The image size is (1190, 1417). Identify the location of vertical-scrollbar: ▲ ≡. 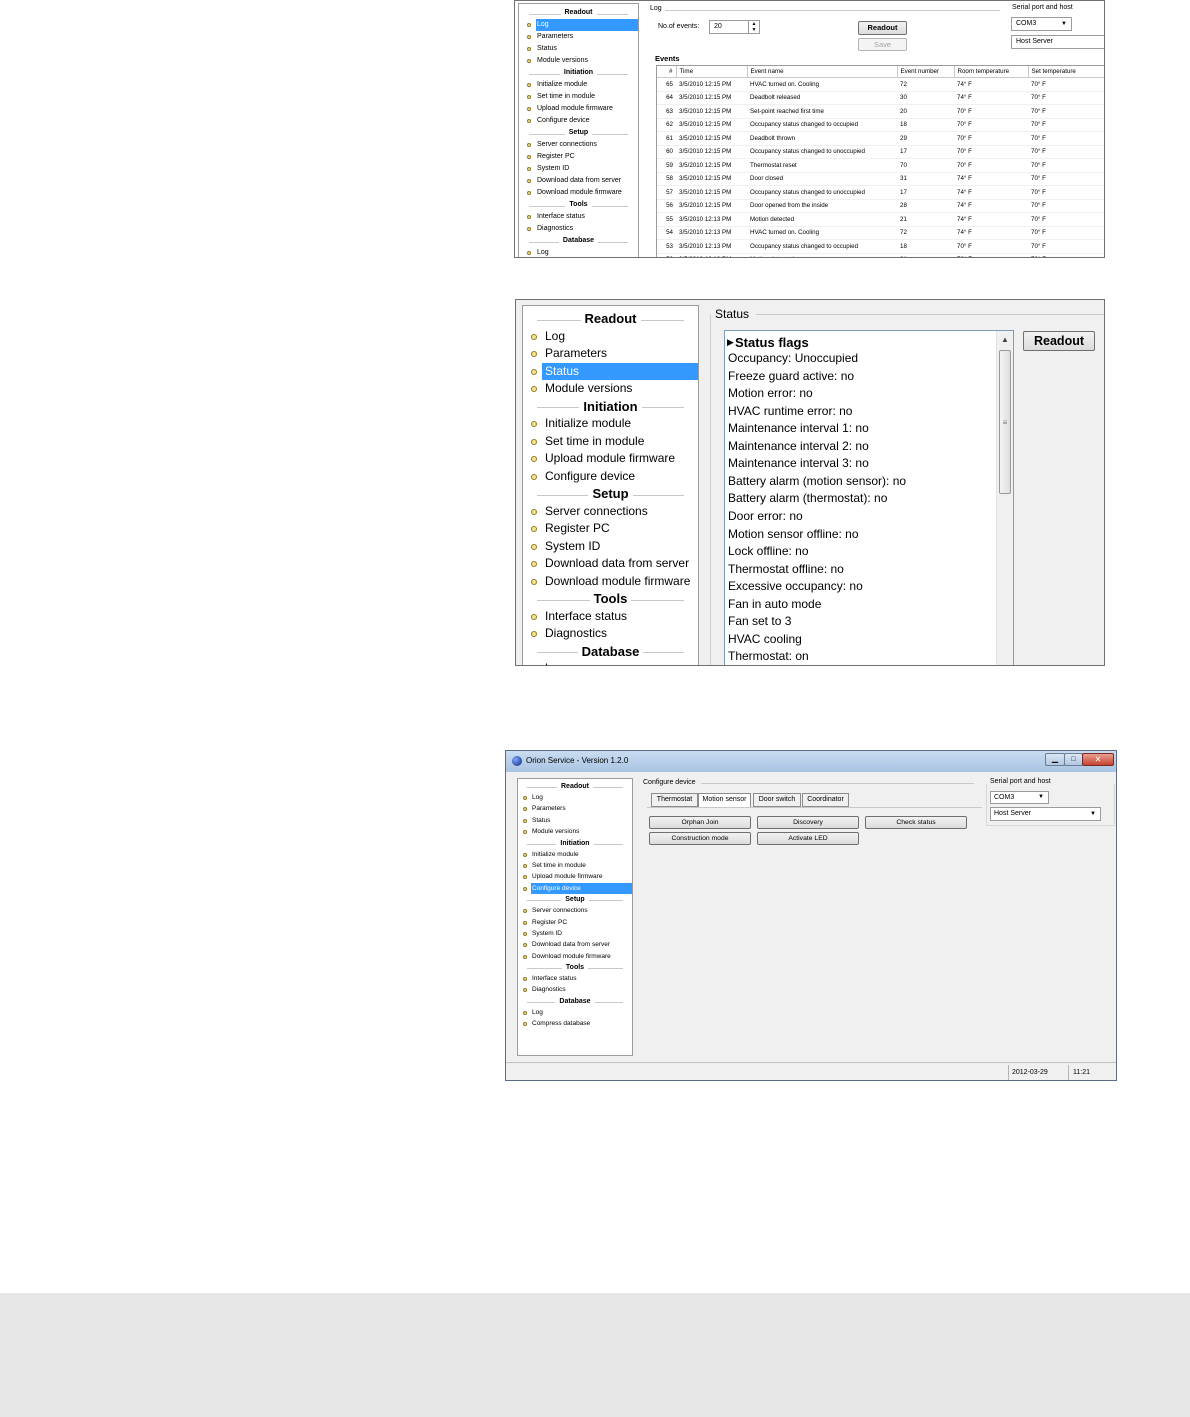
(1004, 498).